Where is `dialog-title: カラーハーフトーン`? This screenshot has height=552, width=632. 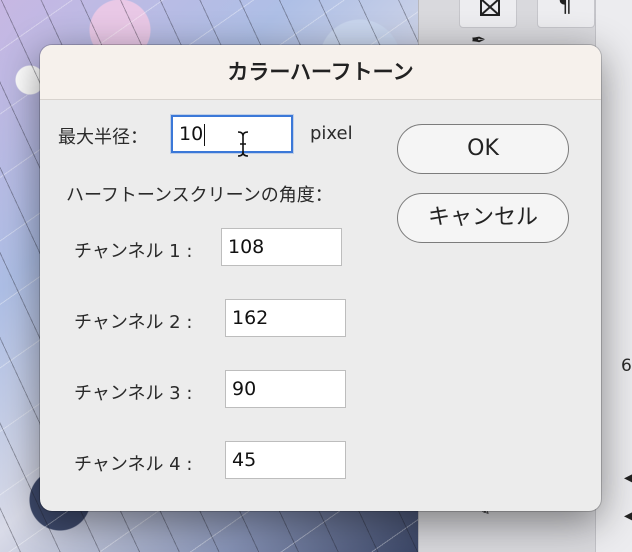 dialog-title: カラーハーフトーン is located at coordinates (320, 72).